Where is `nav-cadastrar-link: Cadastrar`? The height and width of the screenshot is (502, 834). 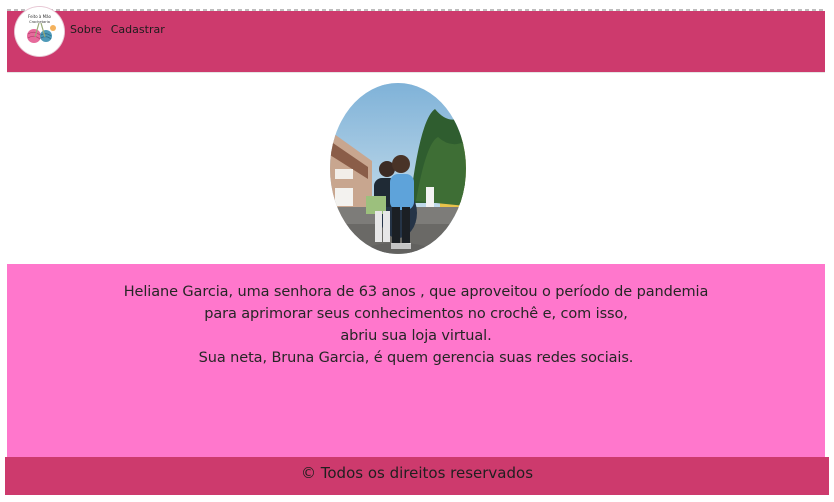
nav-cadastrar-link: Cadastrar is located at coordinates (138, 29).